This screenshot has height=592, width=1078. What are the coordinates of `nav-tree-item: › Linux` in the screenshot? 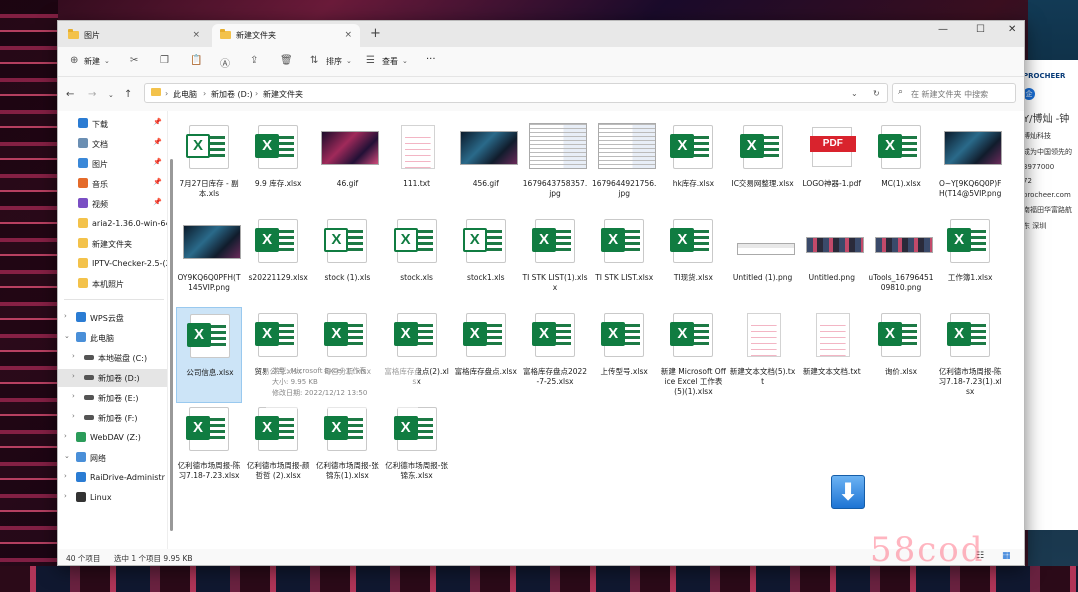 It's located at (112, 498).